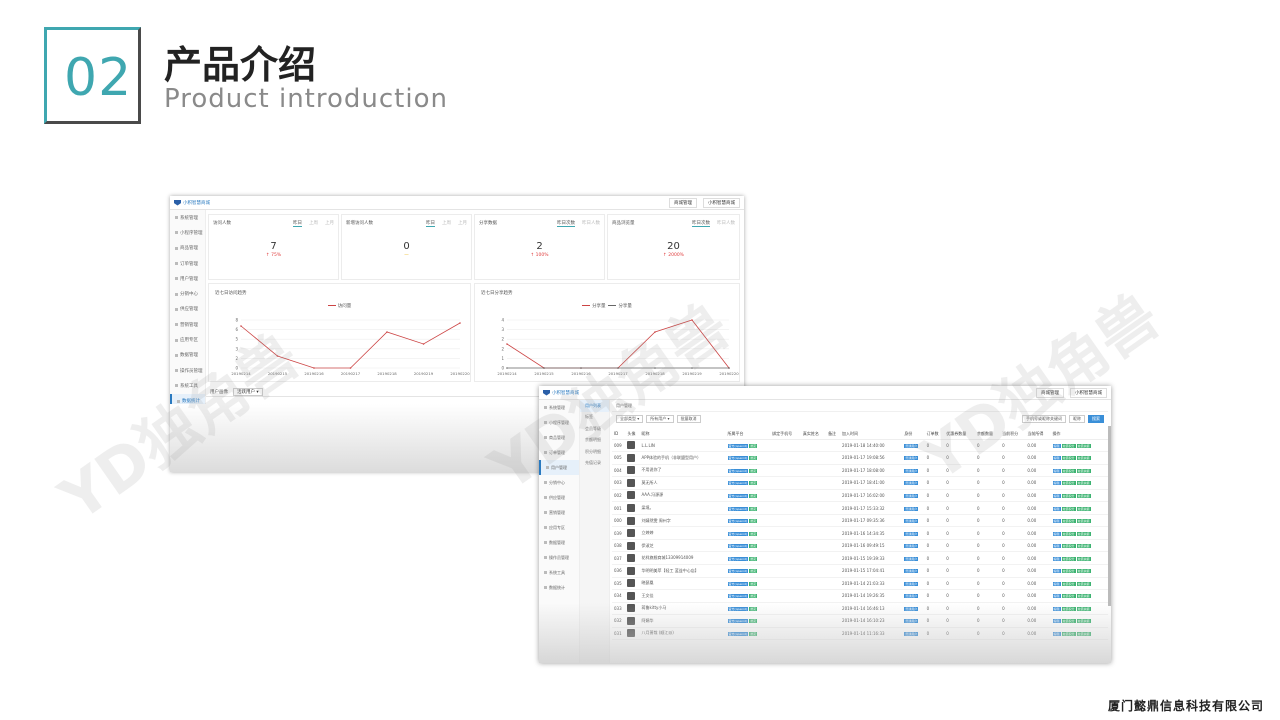 Image resolution: width=1280 pixels, height=720 pixels. What do you see at coordinates (594, 464) in the screenshot?
I see `submenu-item: 充值记录` at bounding box center [594, 464].